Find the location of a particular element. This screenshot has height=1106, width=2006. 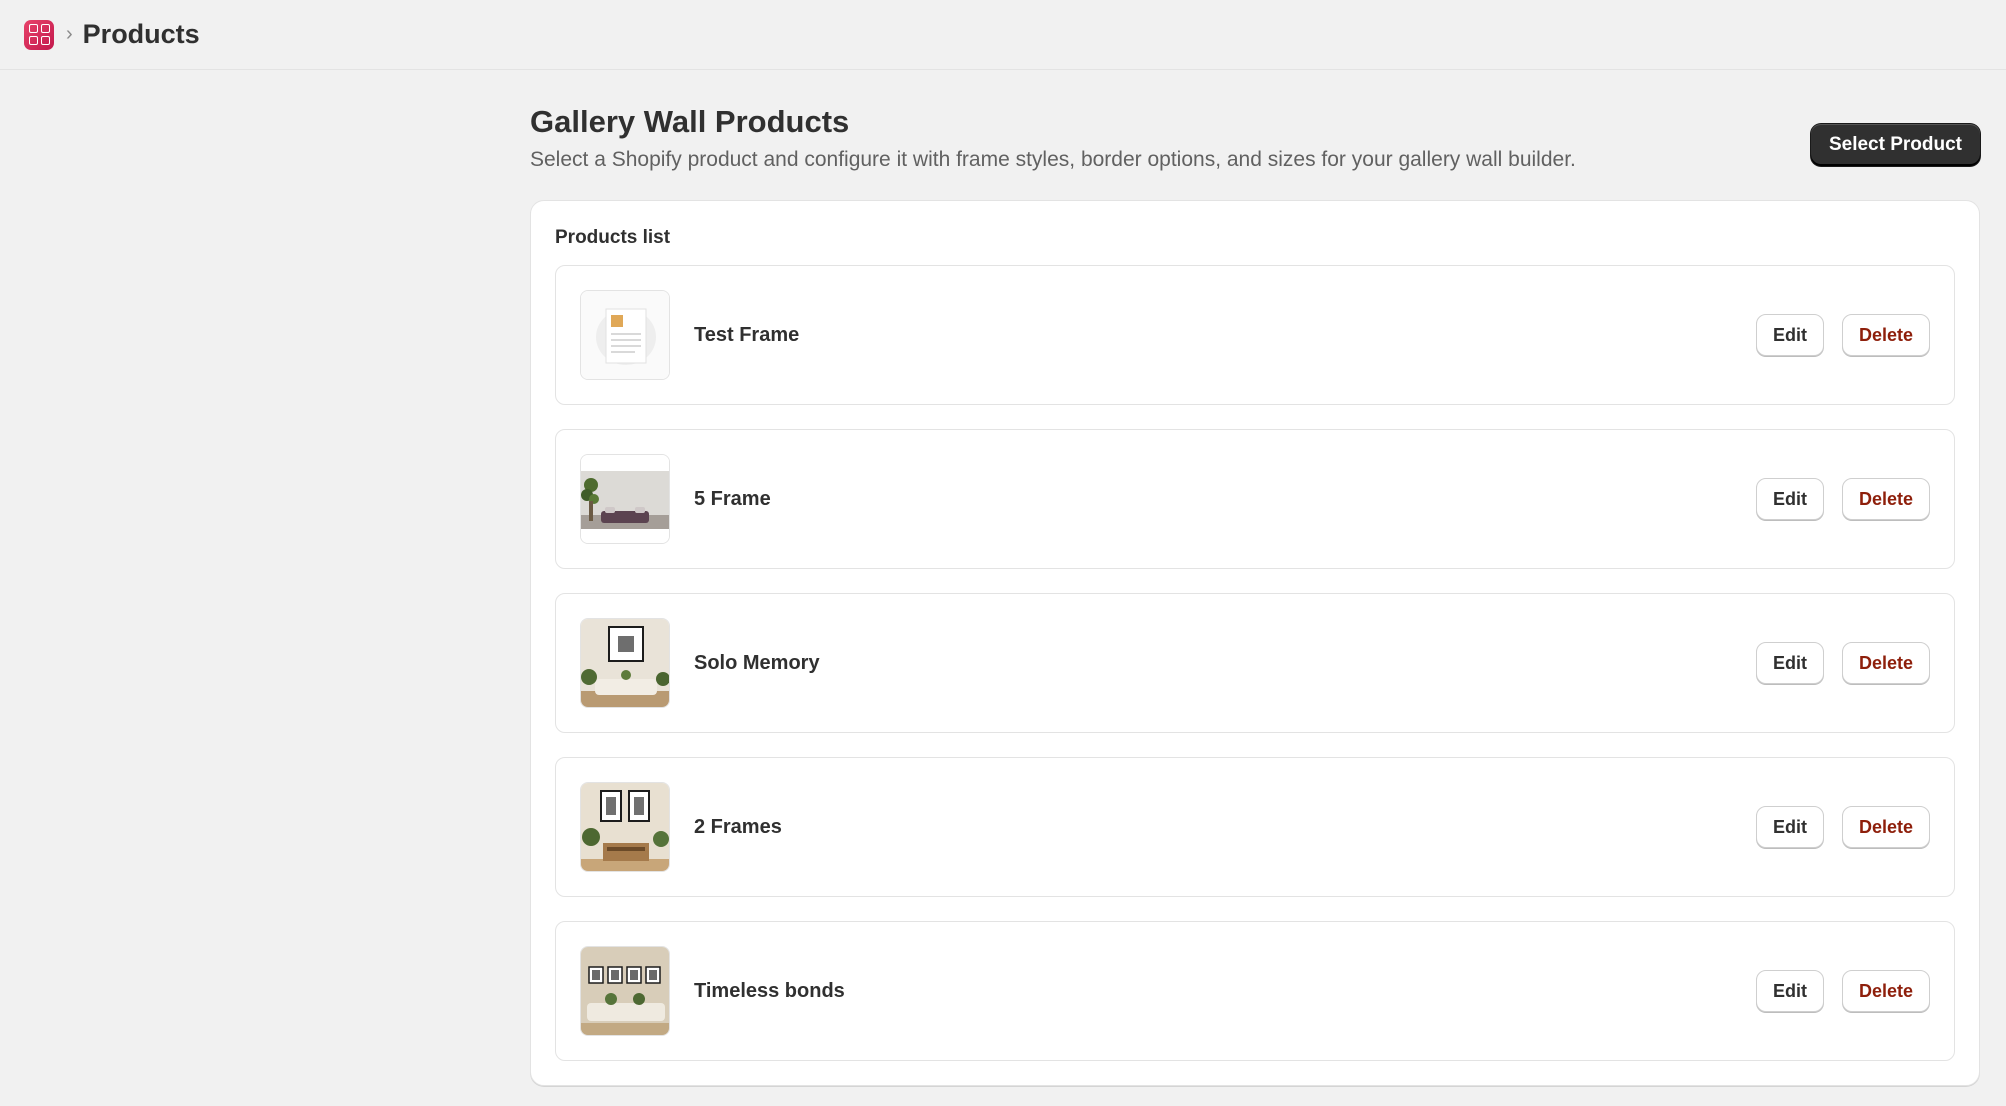

frame-placeholder-icon is located at coordinates (625, 335).